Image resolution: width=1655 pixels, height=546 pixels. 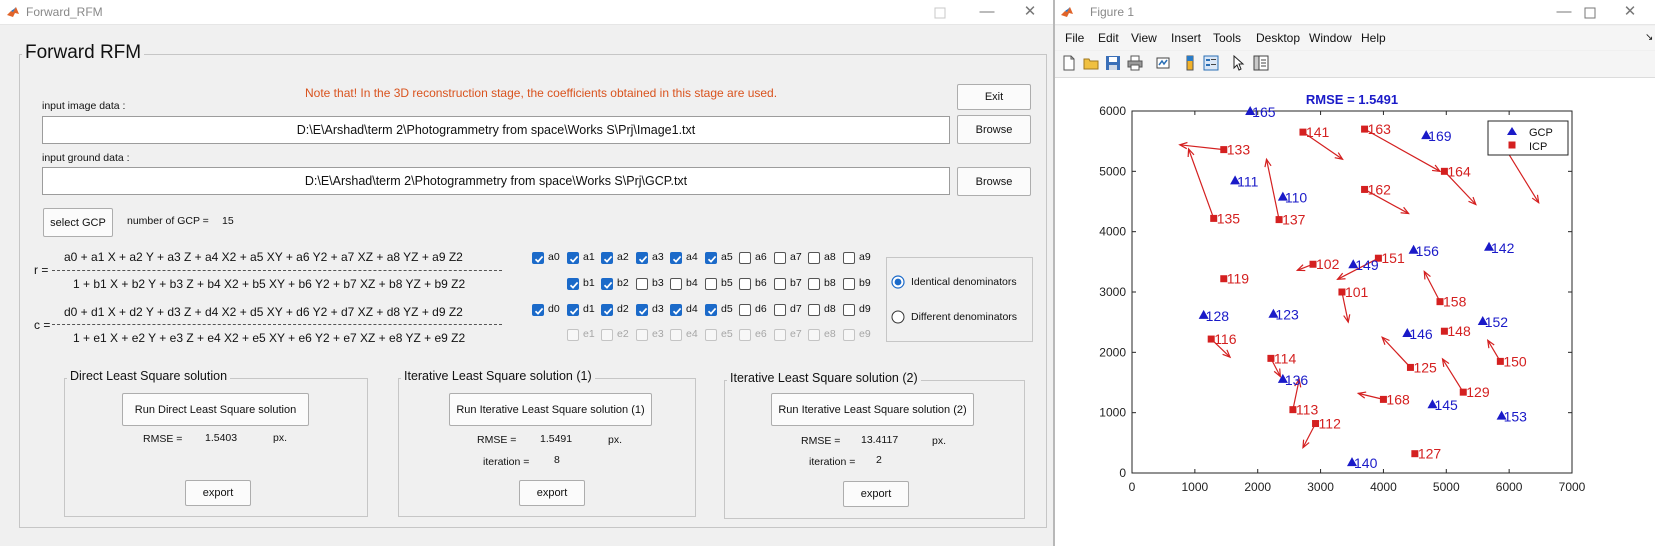 I want to click on checkbox-a5, so click(x=711, y=258).